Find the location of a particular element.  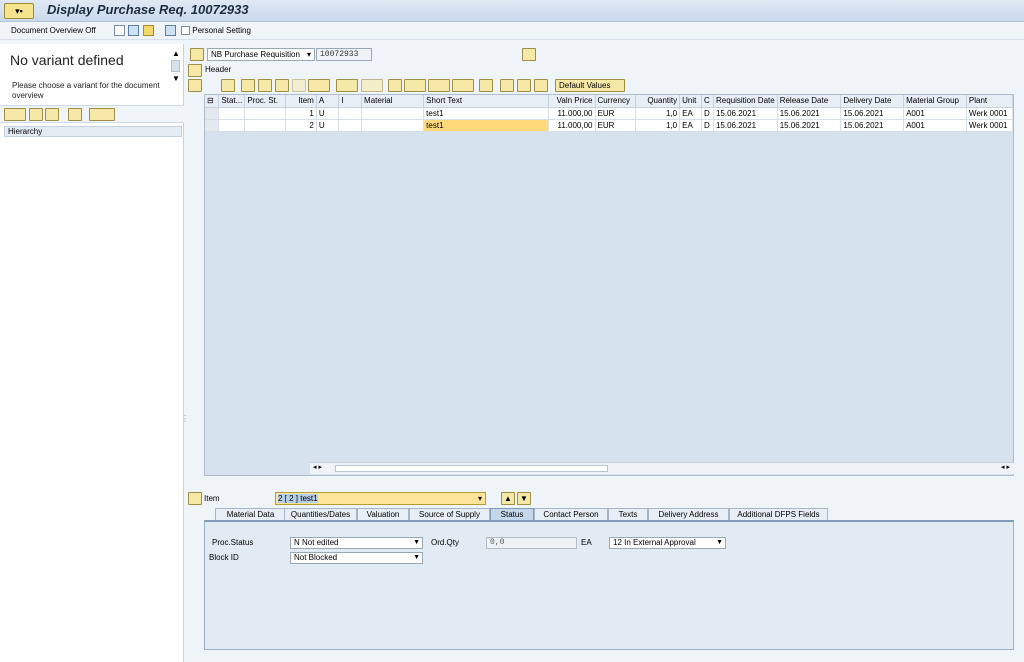

select-all-cell: ⊟ is located at coordinates (212, 101).